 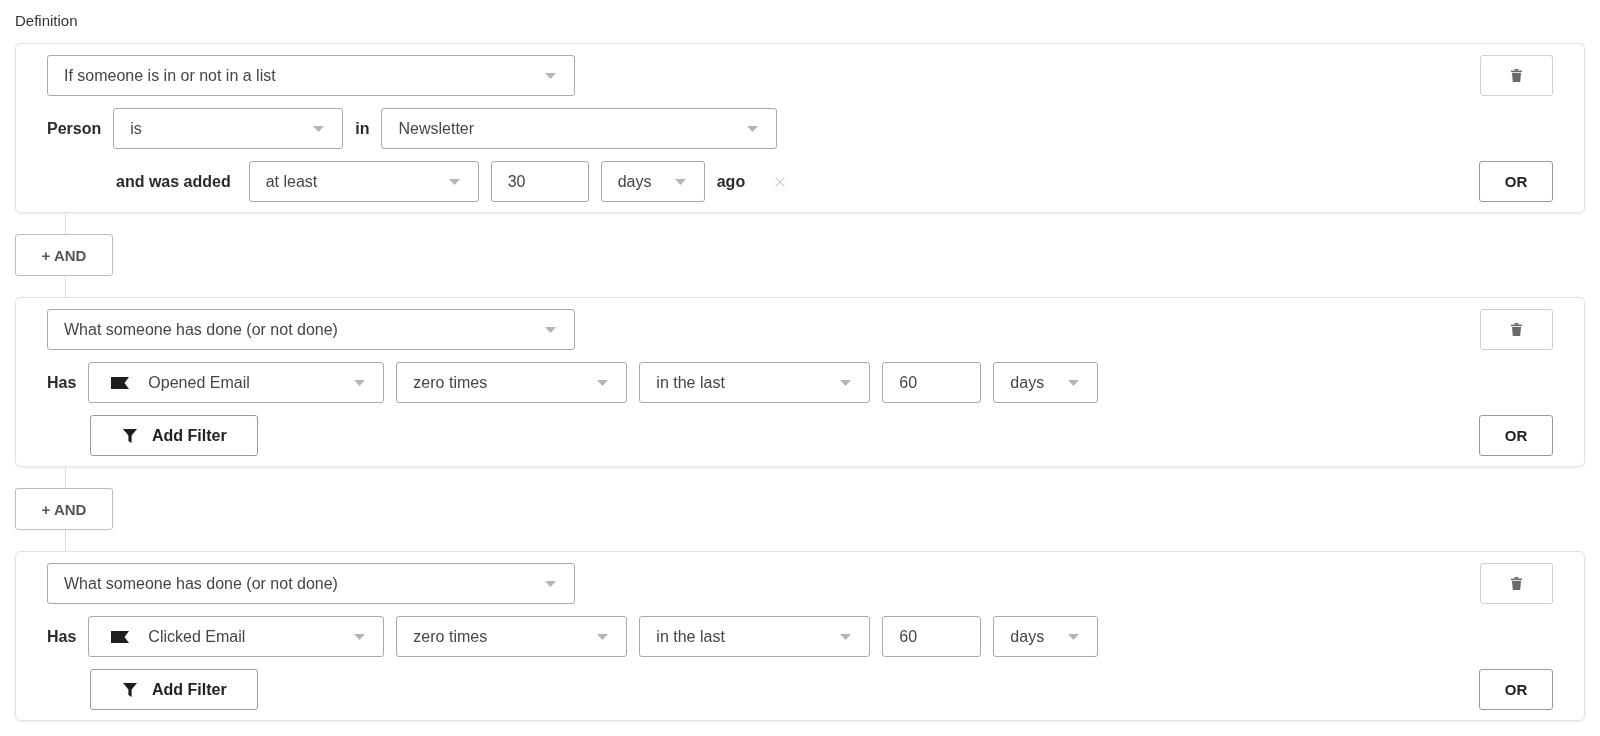 I want to click on number-field: 30, so click(x=539, y=181).